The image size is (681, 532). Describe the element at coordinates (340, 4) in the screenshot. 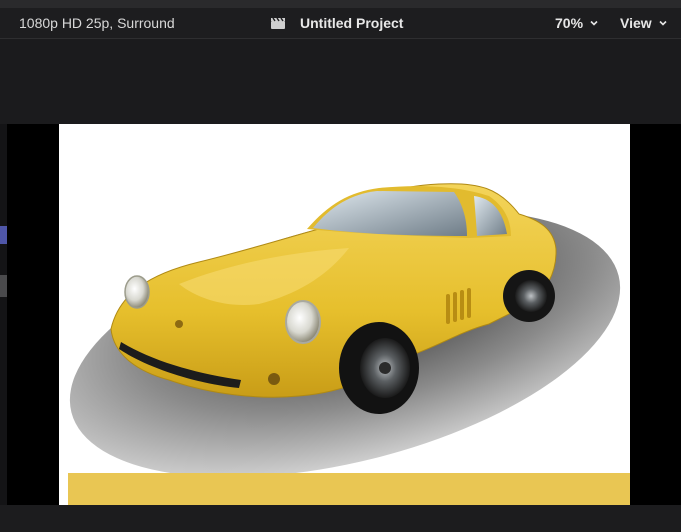

I see `window-top-strip` at that location.